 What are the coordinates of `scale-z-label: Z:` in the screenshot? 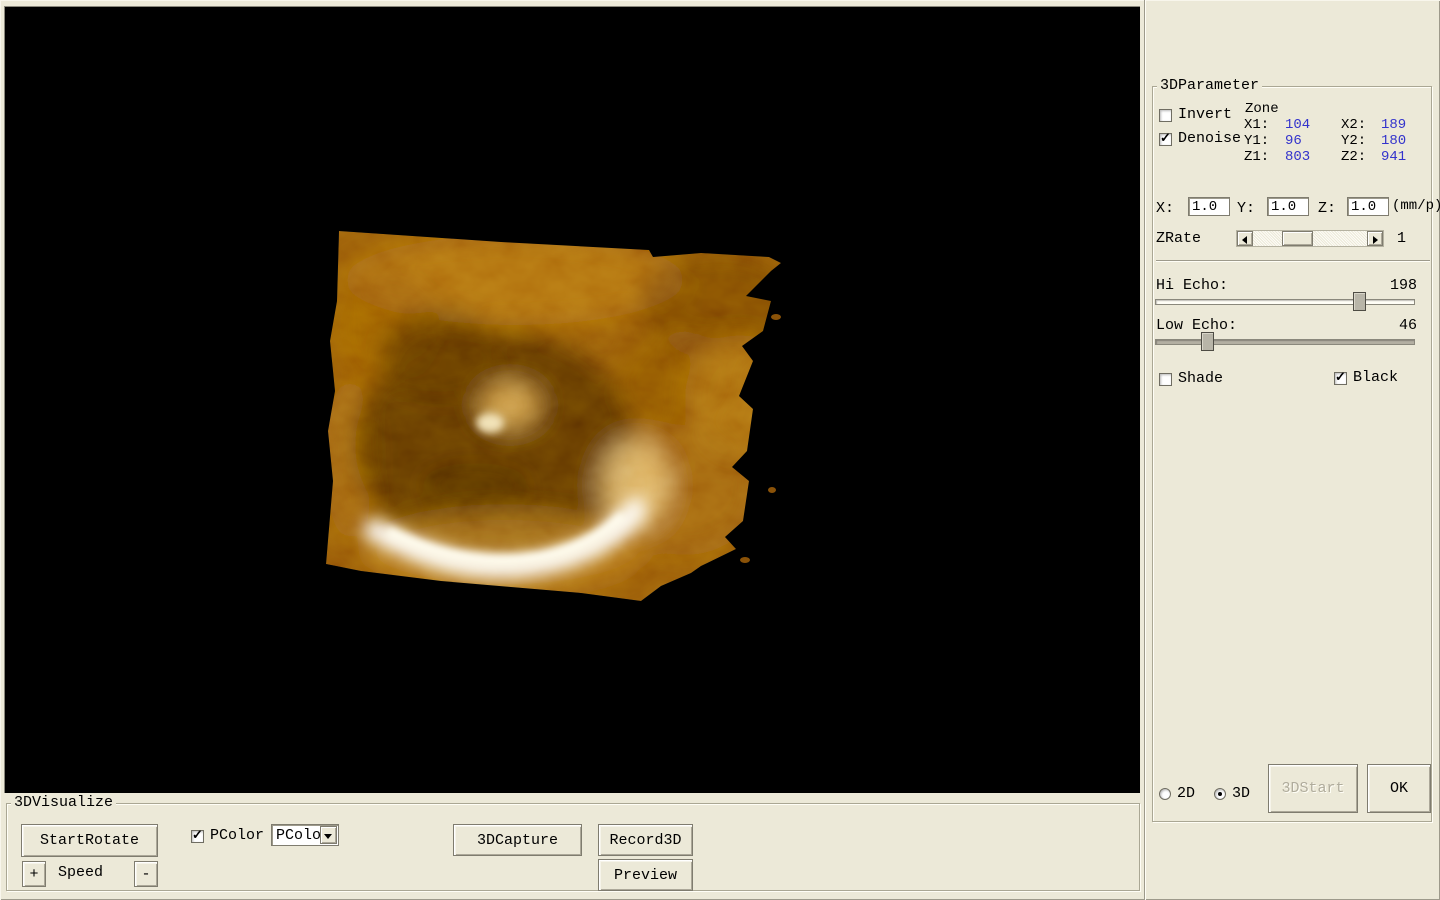 It's located at (1327, 208).